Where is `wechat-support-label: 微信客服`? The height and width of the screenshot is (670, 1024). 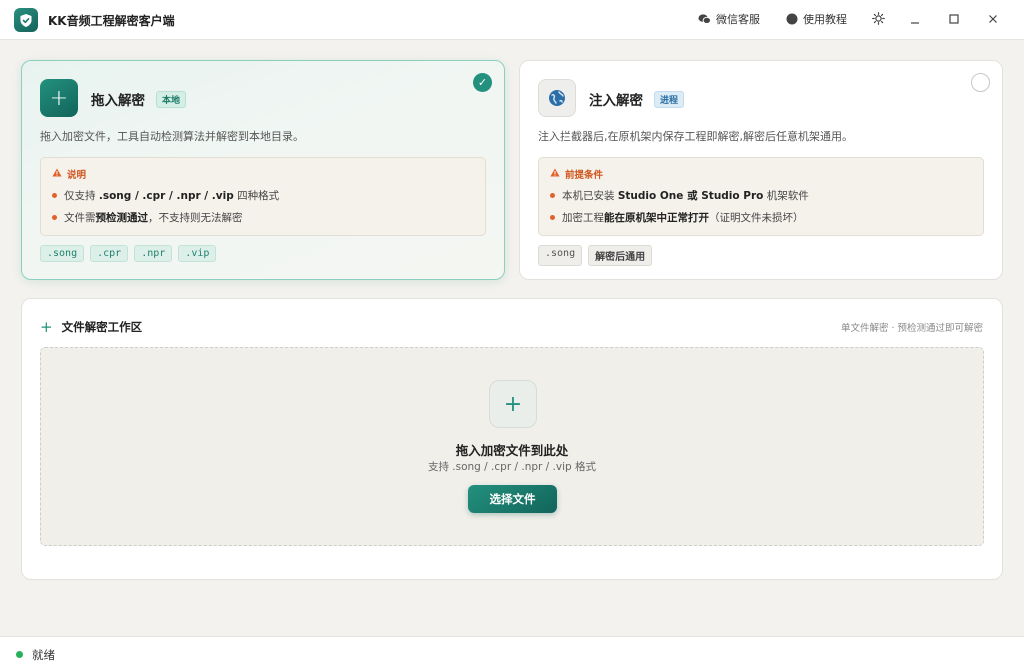 wechat-support-label: 微信客服 is located at coordinates (738, 19).